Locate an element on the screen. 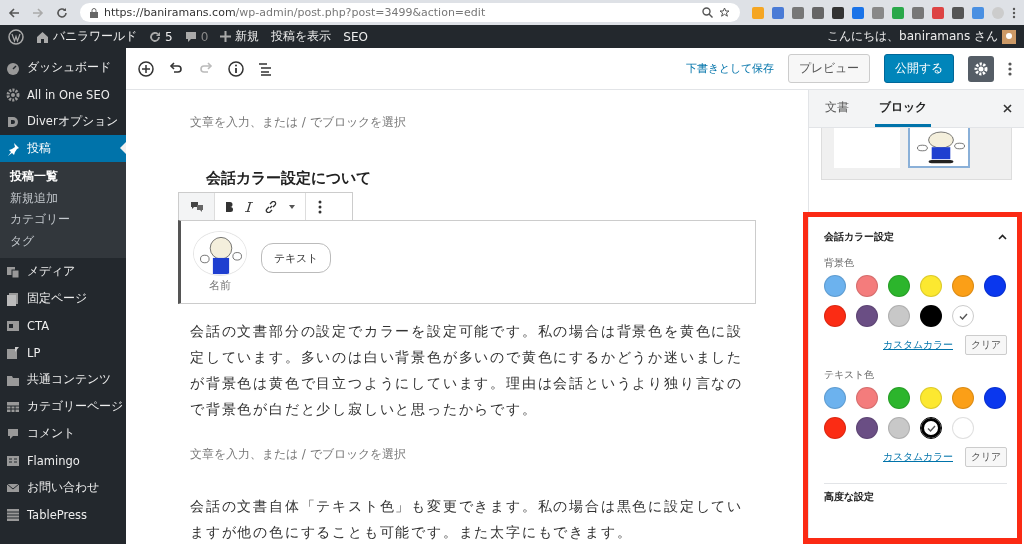 This screenshot has height=544, width=1024. submenu-item: カテゴリー is located at coordinates (63, 220).